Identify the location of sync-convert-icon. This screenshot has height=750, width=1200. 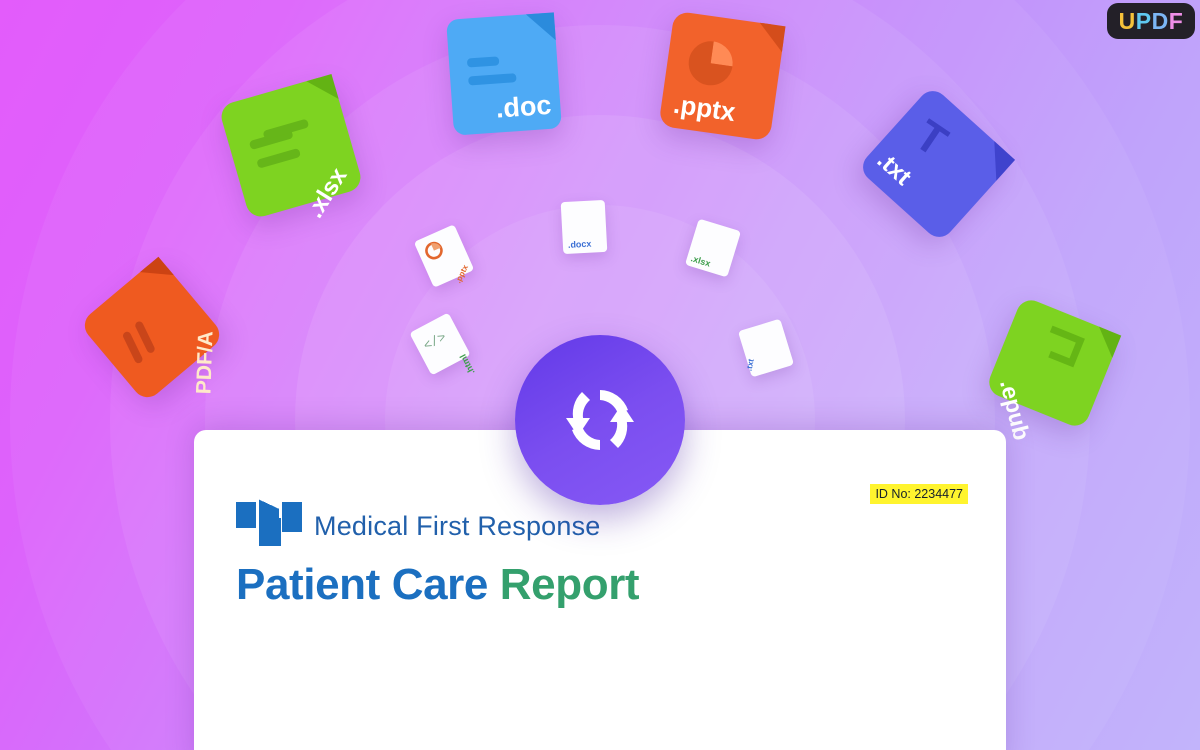
(600, 420).